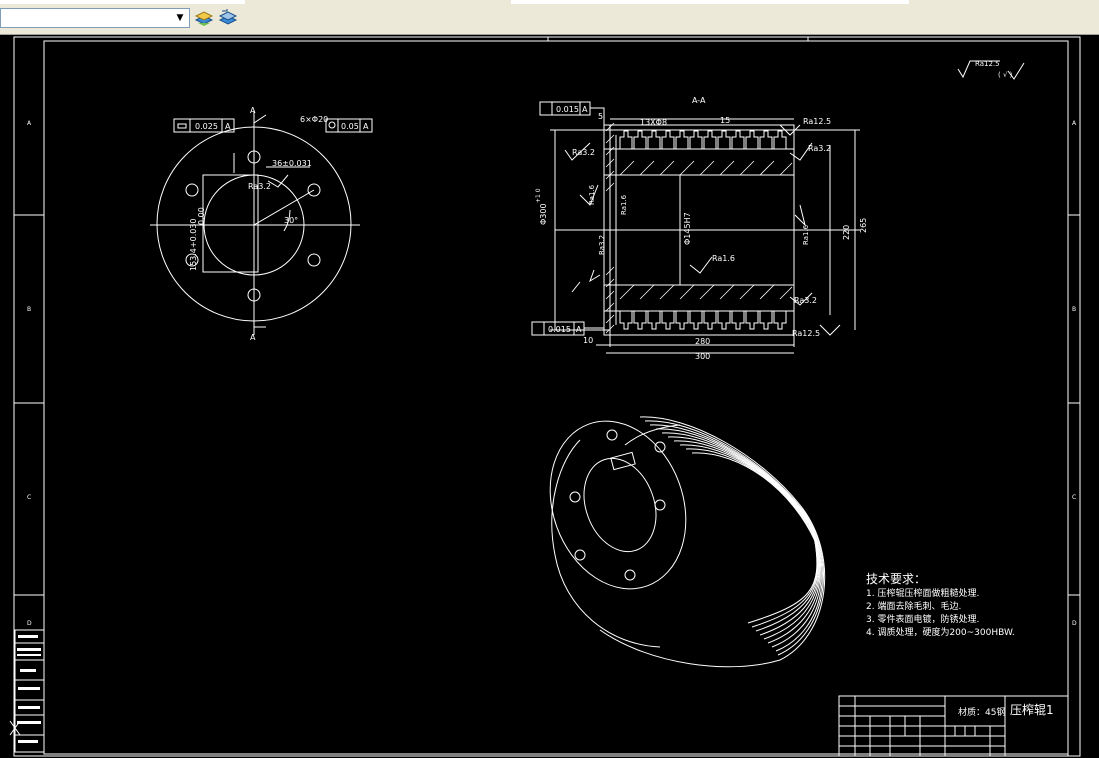 Image resolution: width=1099 pixels, height=758 pixels. I want to click on keyway-ra: Ra3.2, so click(259, 186).